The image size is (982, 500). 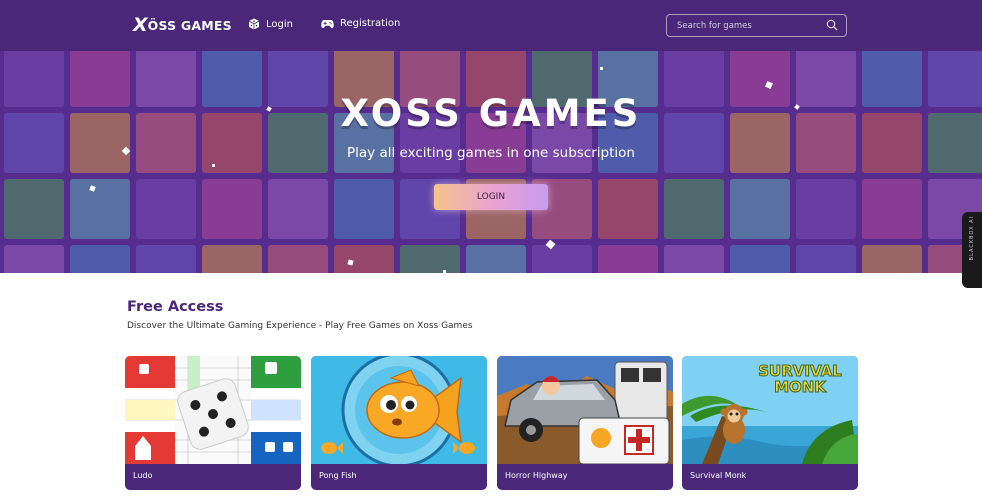 What do you see at coordinates (175, 307) in the screenshot?
I see `free-access-title: Free Access` at bounding box center [175, 307].